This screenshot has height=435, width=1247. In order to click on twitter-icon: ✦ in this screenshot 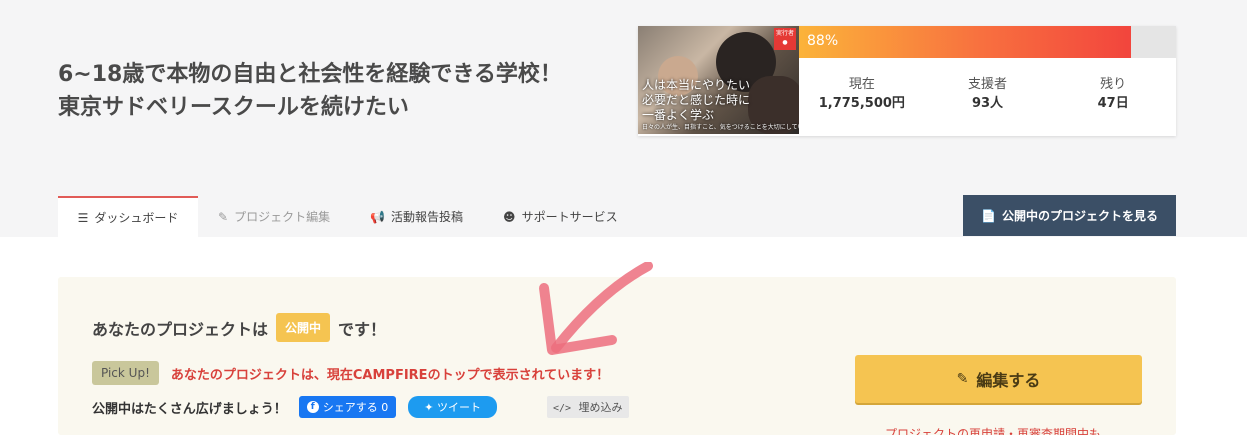, I will do `click(430, 407)`.